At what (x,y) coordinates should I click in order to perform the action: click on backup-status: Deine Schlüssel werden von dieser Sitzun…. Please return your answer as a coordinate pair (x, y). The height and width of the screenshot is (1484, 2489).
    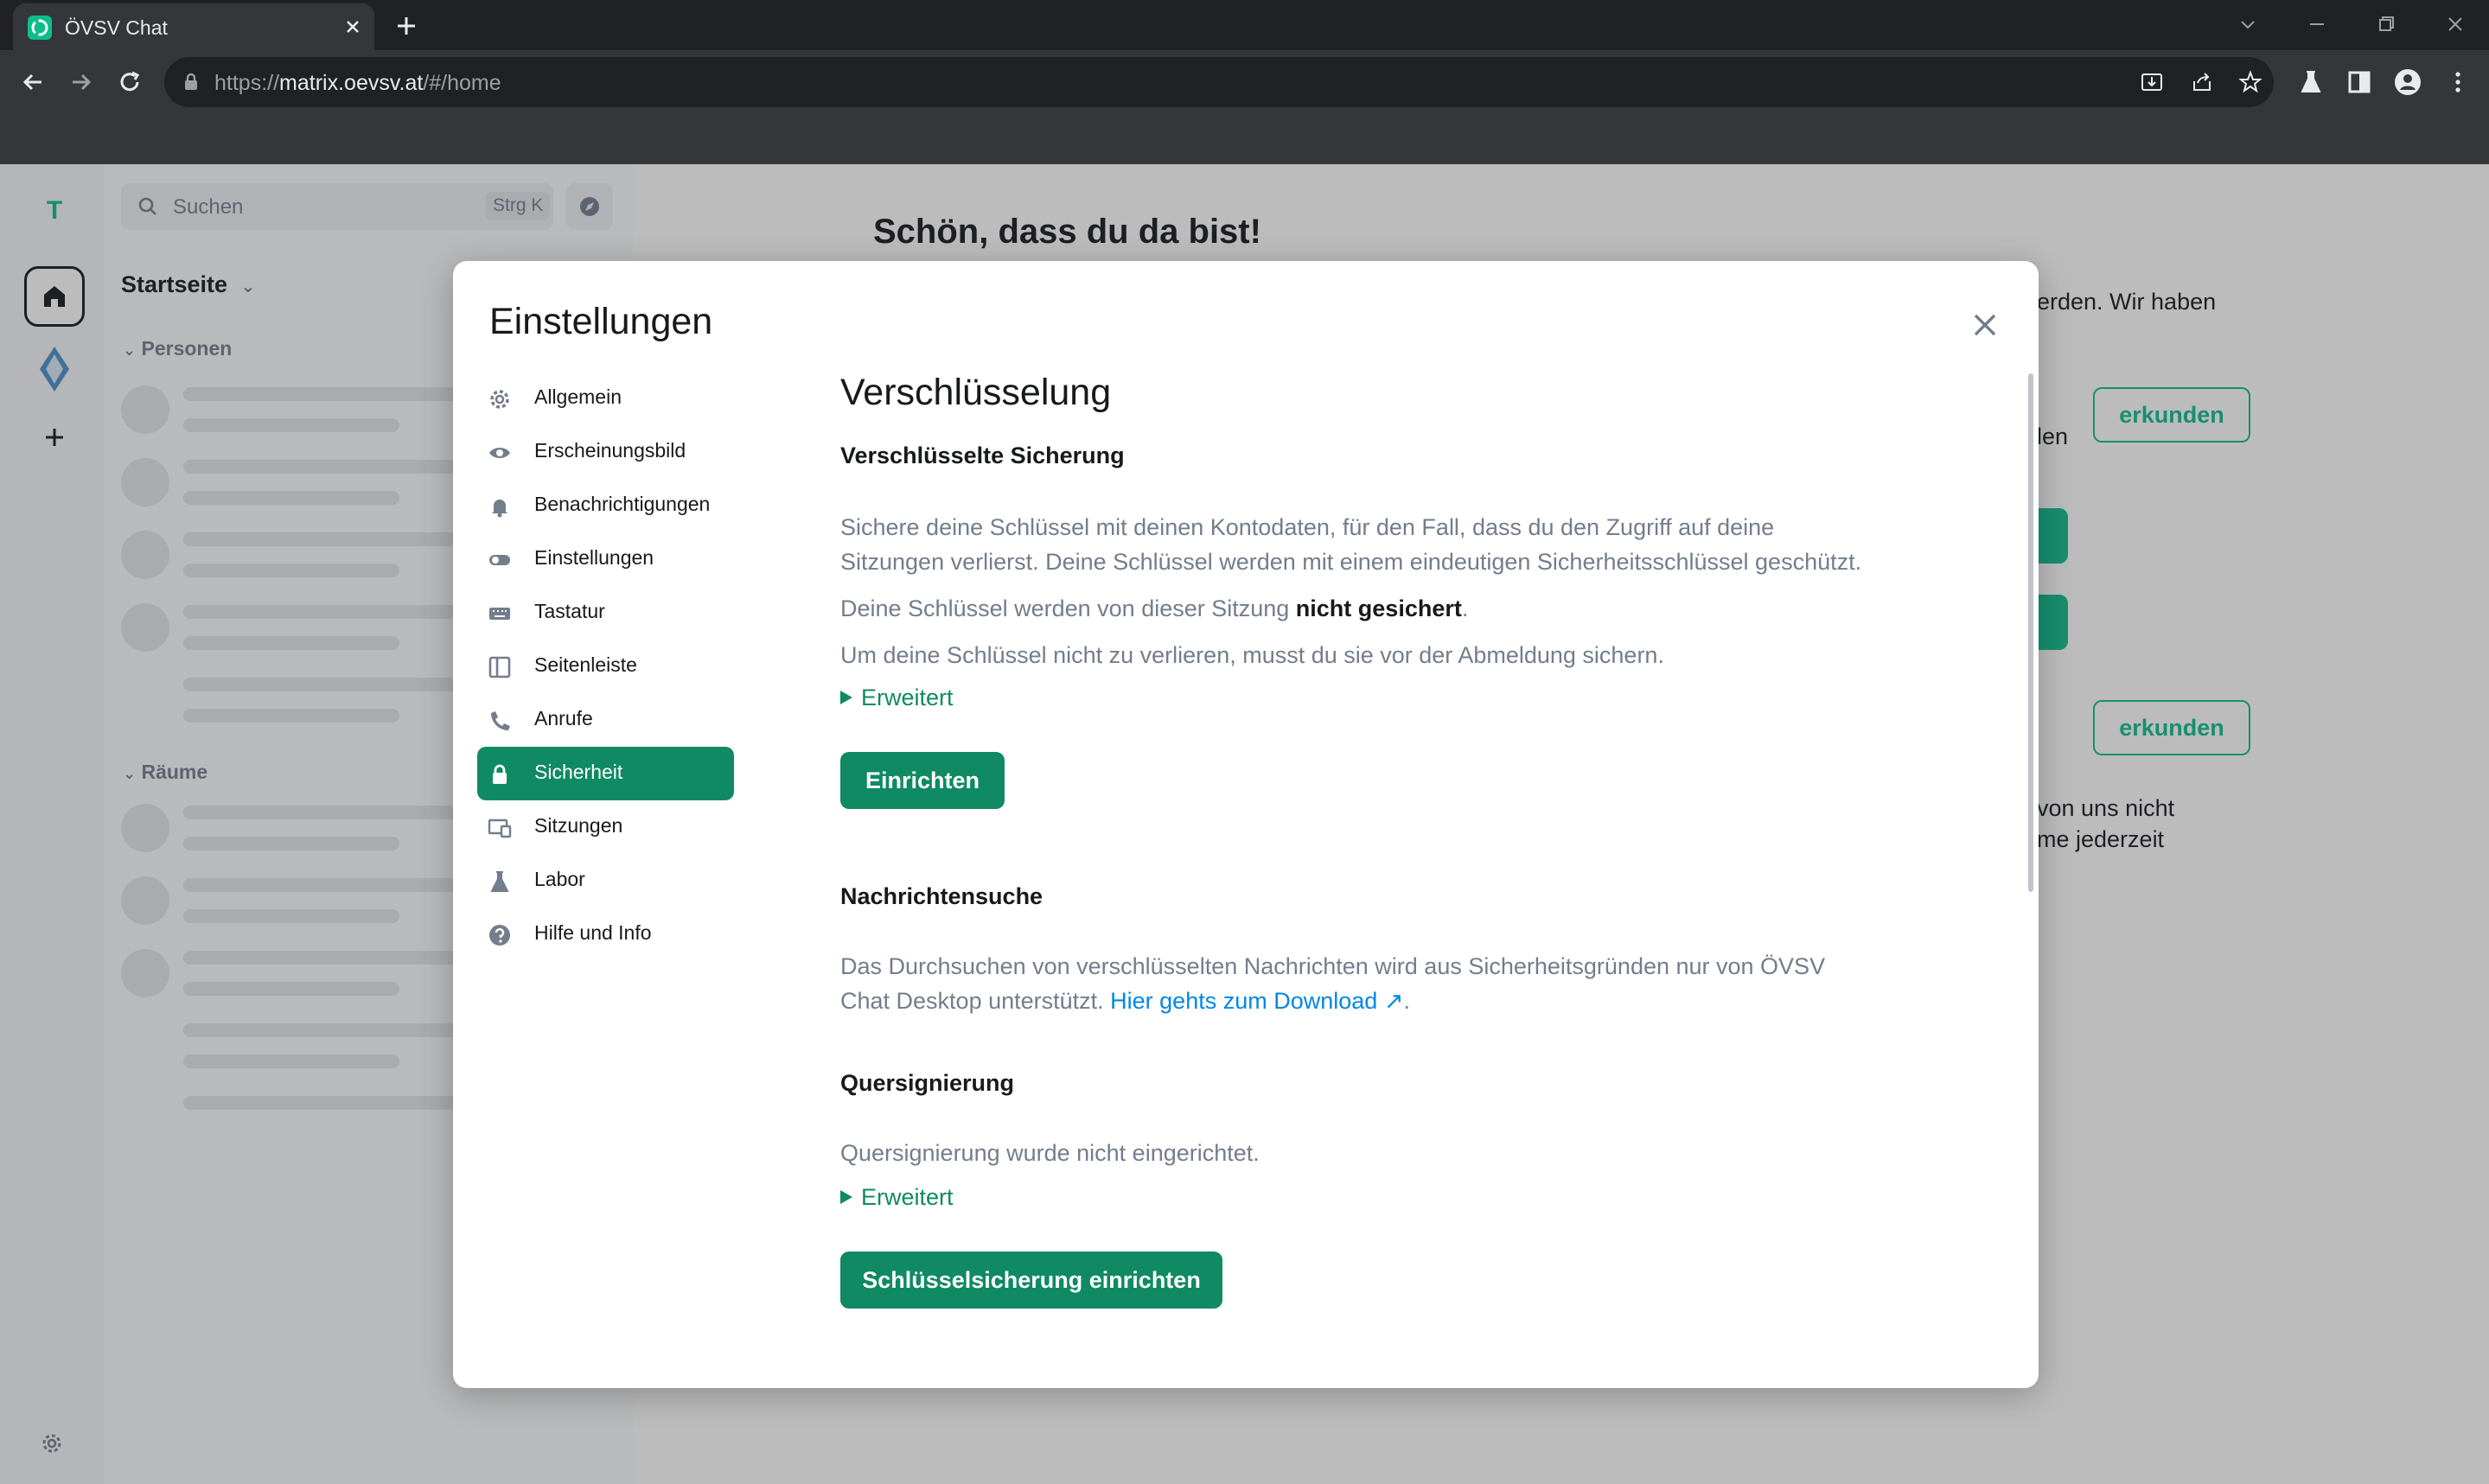
    Looking at the image, I should click on (1154, 608).